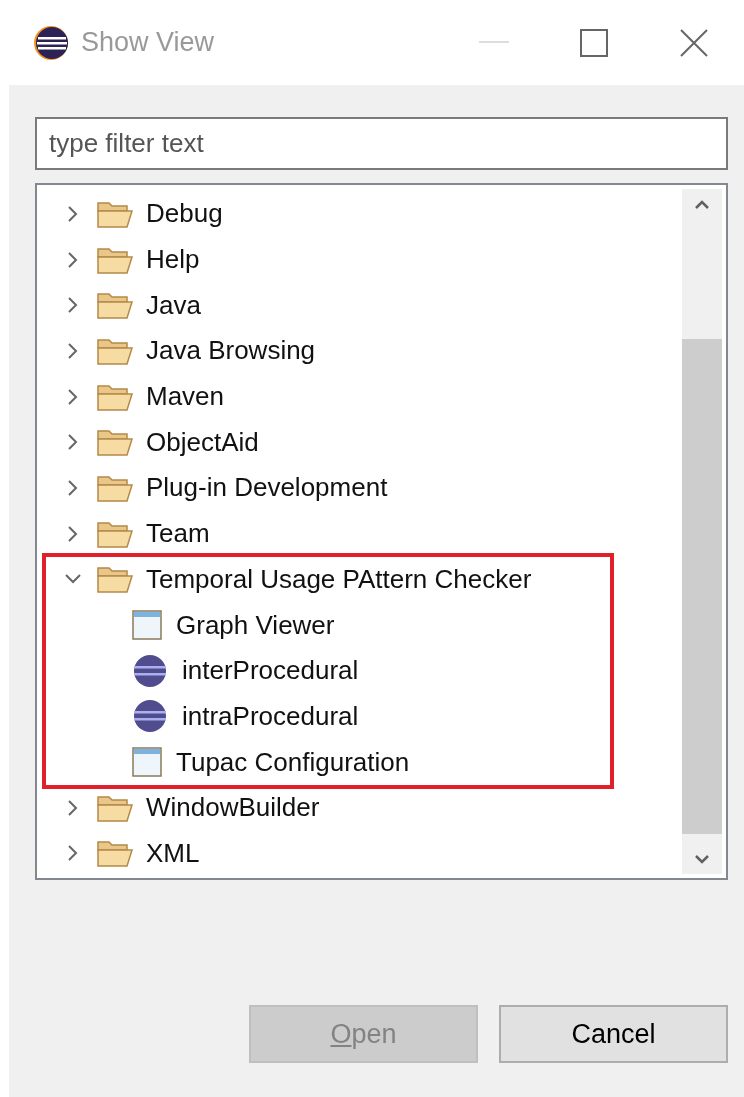 This screenshot has width=744, height=1097. What do you see at coordinates (202, 442) in the screenshot?
I see `tree-item: ObjectAid` at bounding box center [202, 442].